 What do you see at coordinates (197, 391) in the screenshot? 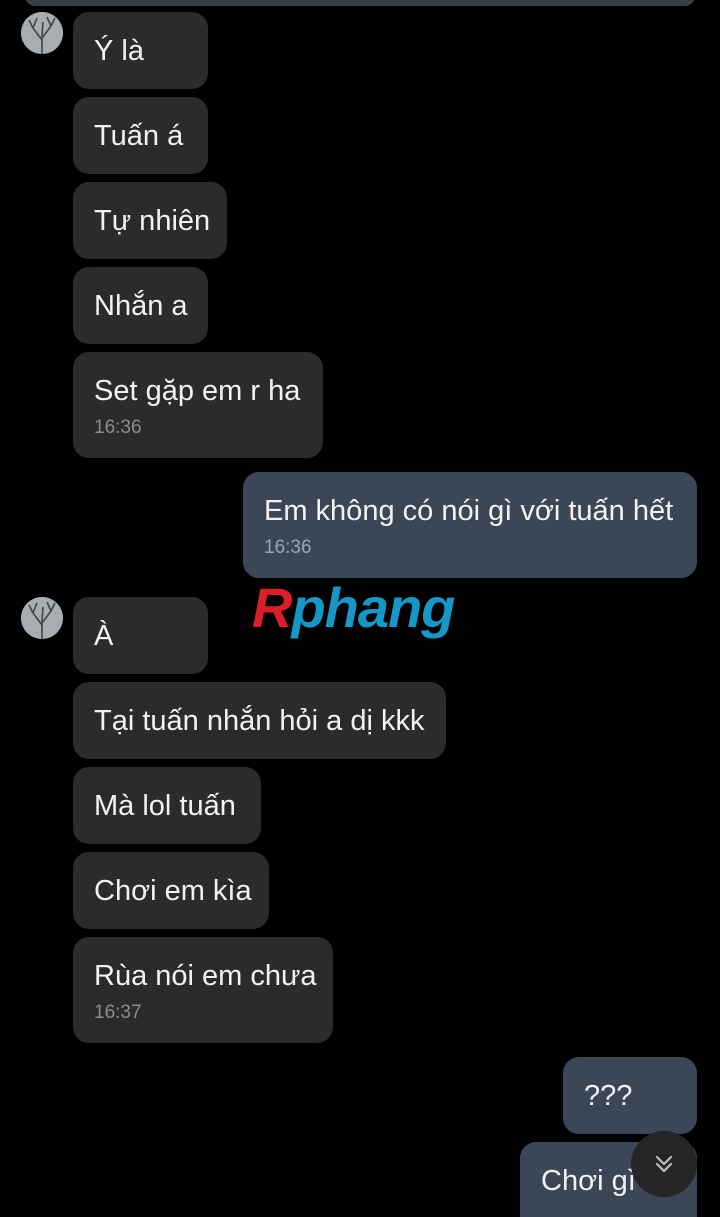
I see `message-text: Set gặp em r ha` at bounding box center [197, 391].